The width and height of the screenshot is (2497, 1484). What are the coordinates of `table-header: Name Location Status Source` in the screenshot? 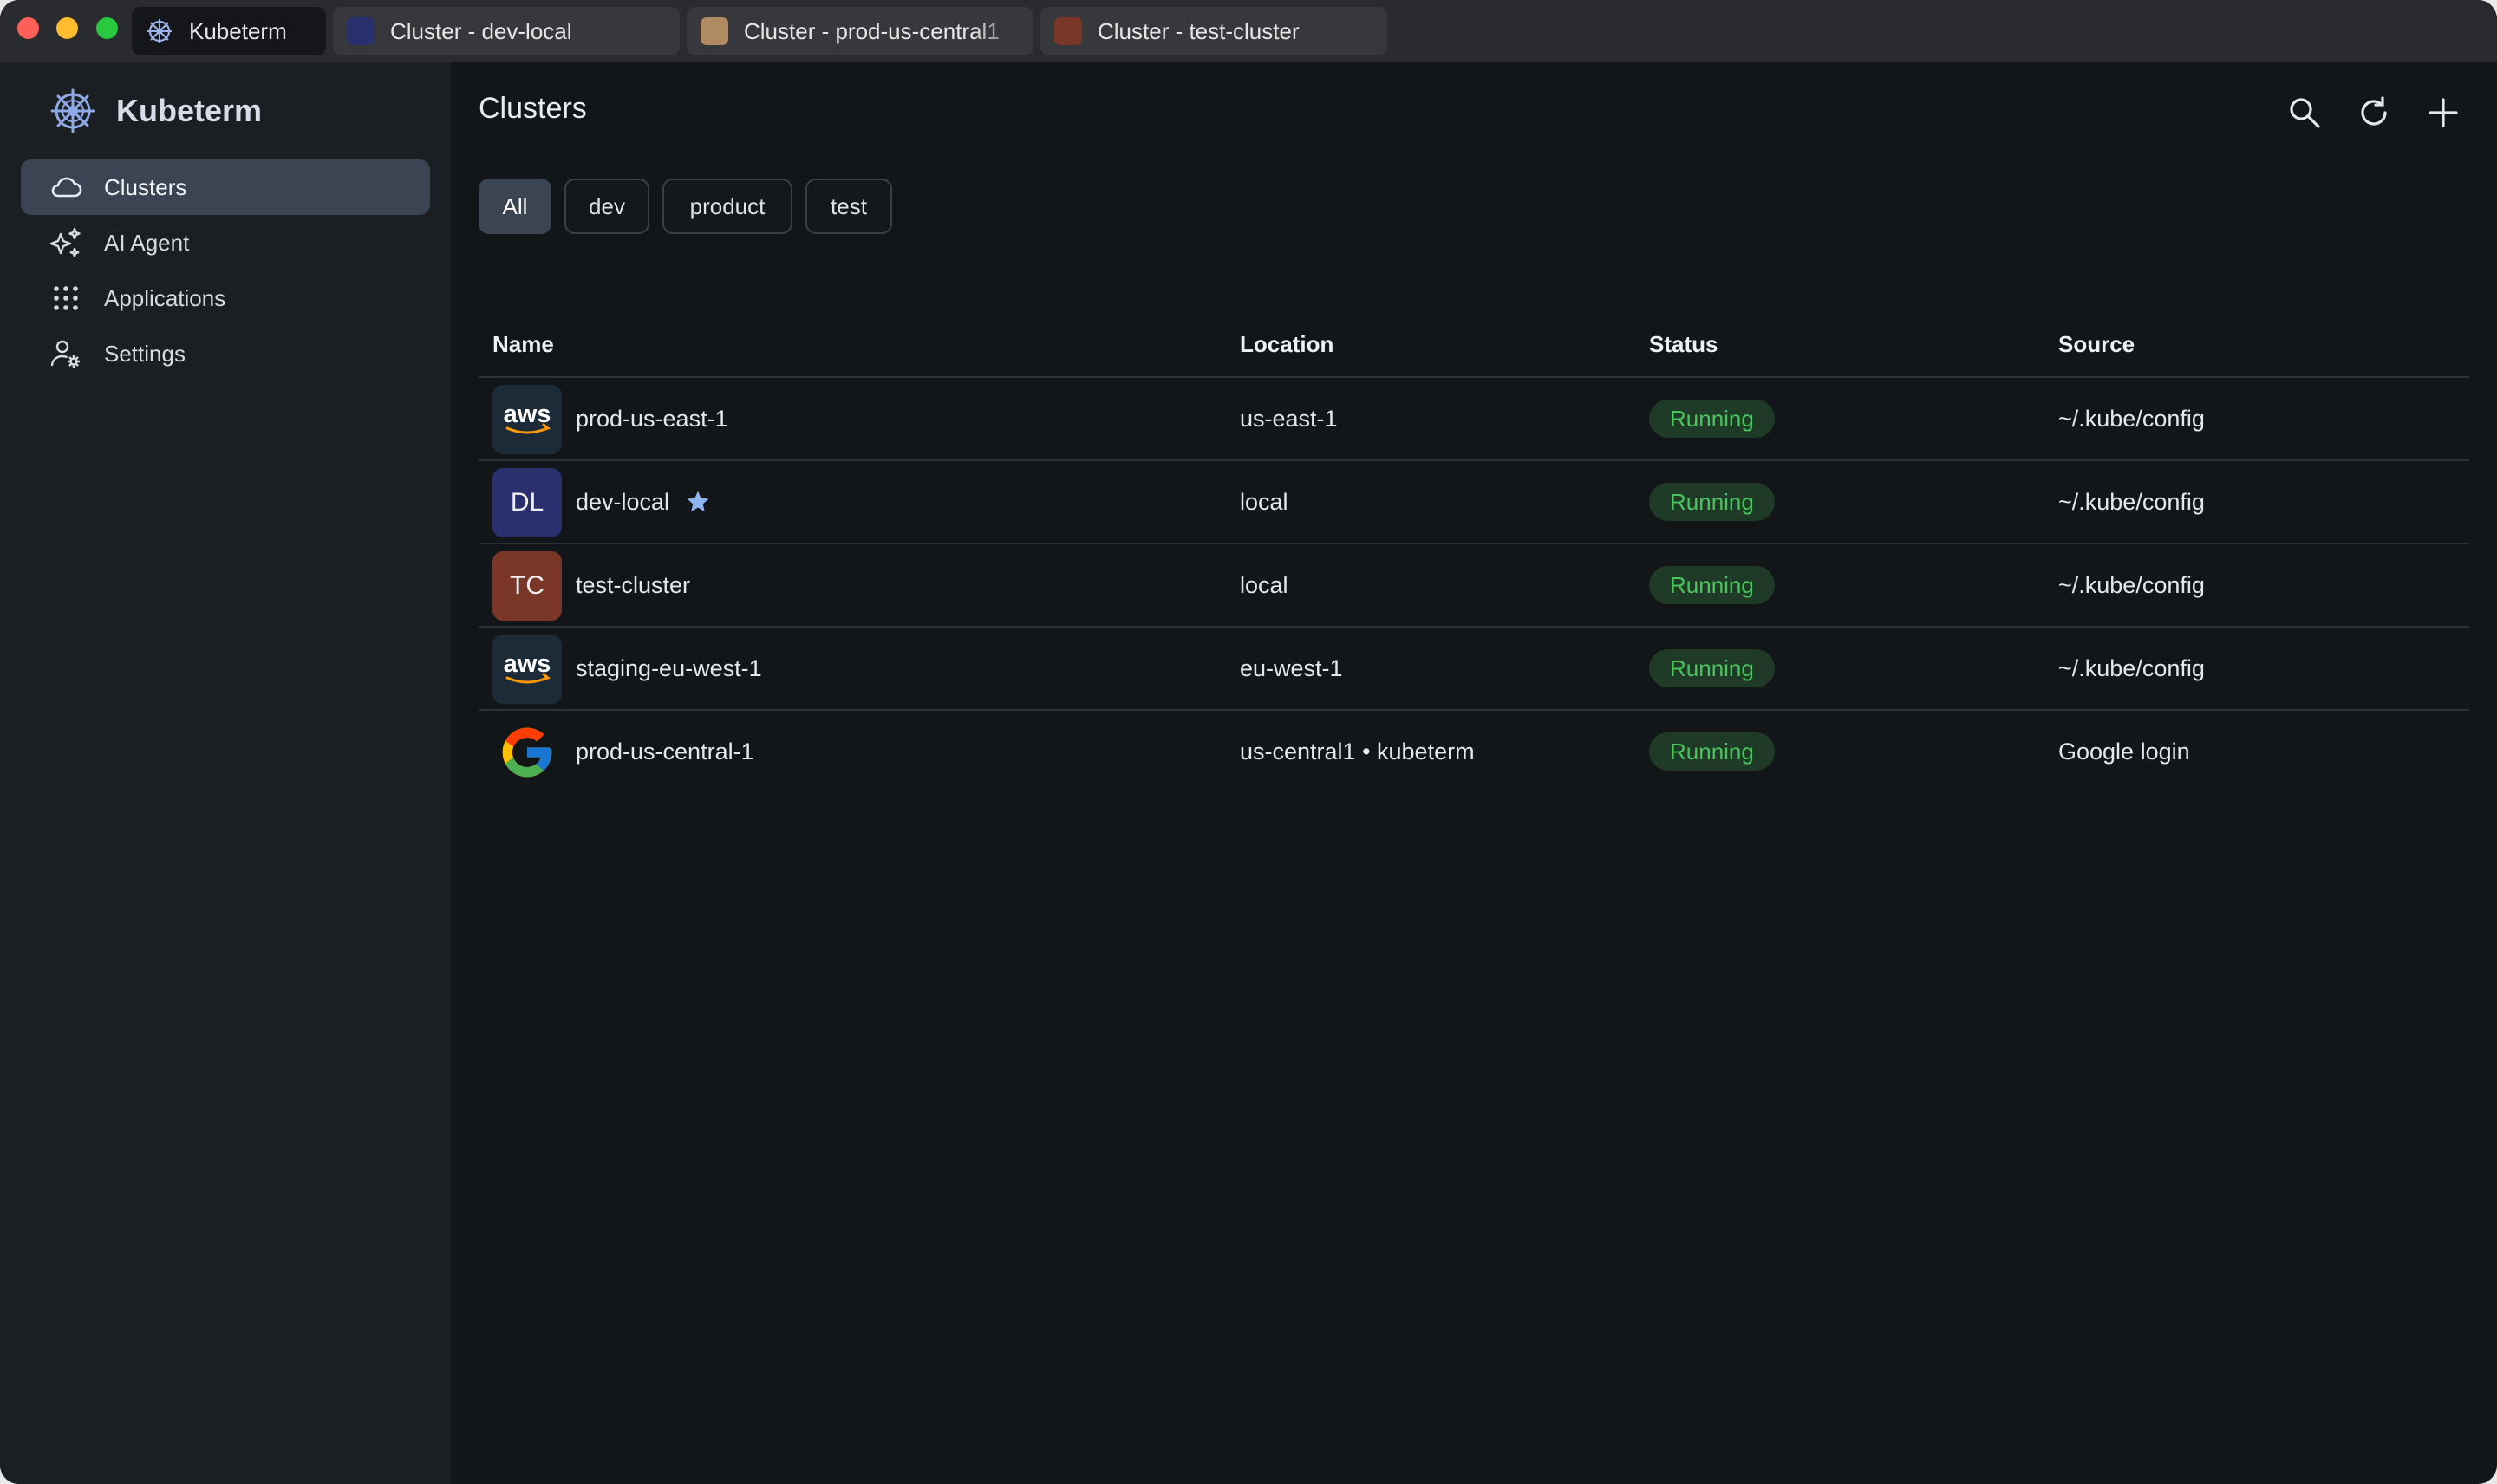 It's located at (1474, 346).